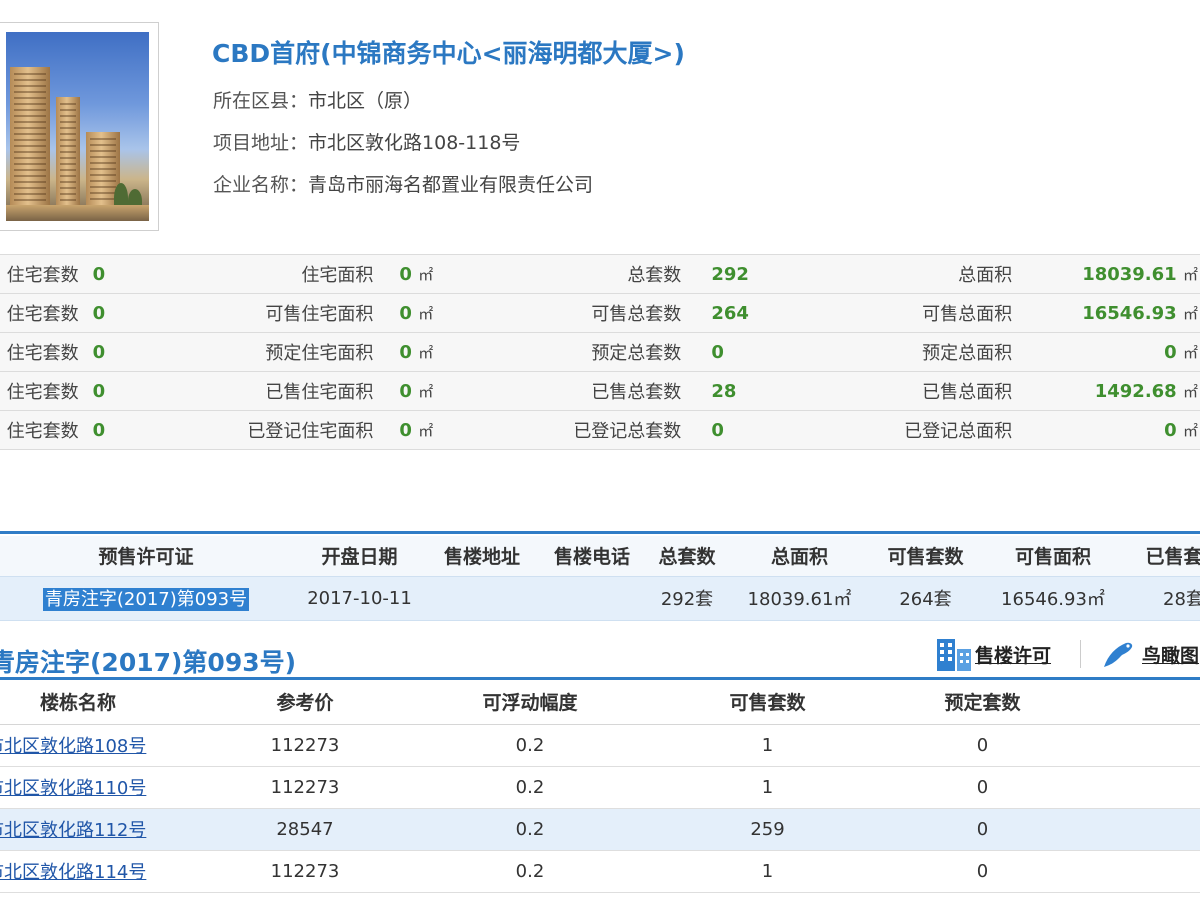 Image resolution: width=1200 pixels, height=900 pixels. Describe the element at coordinates (600, 430) in the screenshot. I see `stats-row: 住宅套数 0 已登记住宅面积 0 ㎡已登记总套数 0 已登记总面积 0 ㎡` at that location.